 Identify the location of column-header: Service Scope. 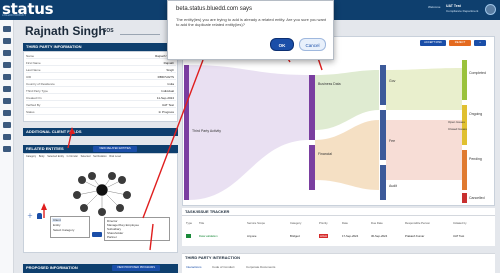
(256, 223).